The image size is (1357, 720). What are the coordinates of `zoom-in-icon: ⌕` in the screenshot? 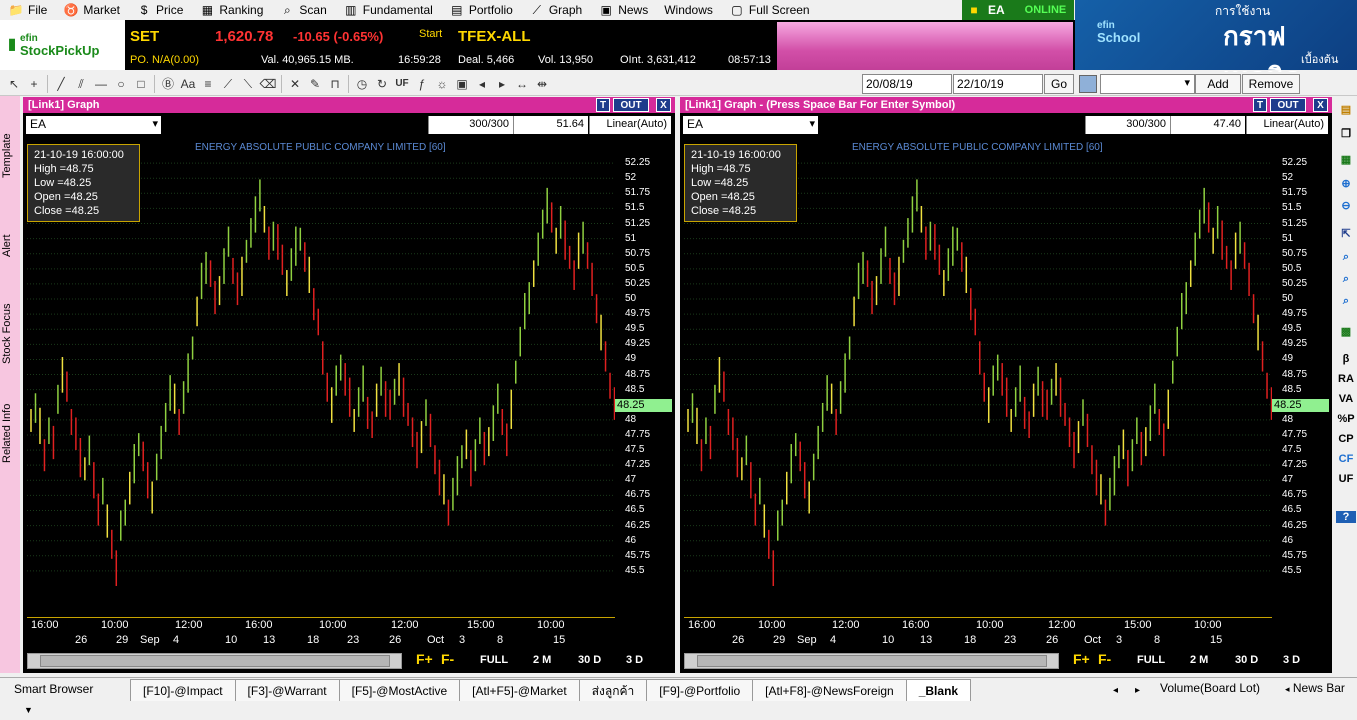 It's located at (1346, 257).